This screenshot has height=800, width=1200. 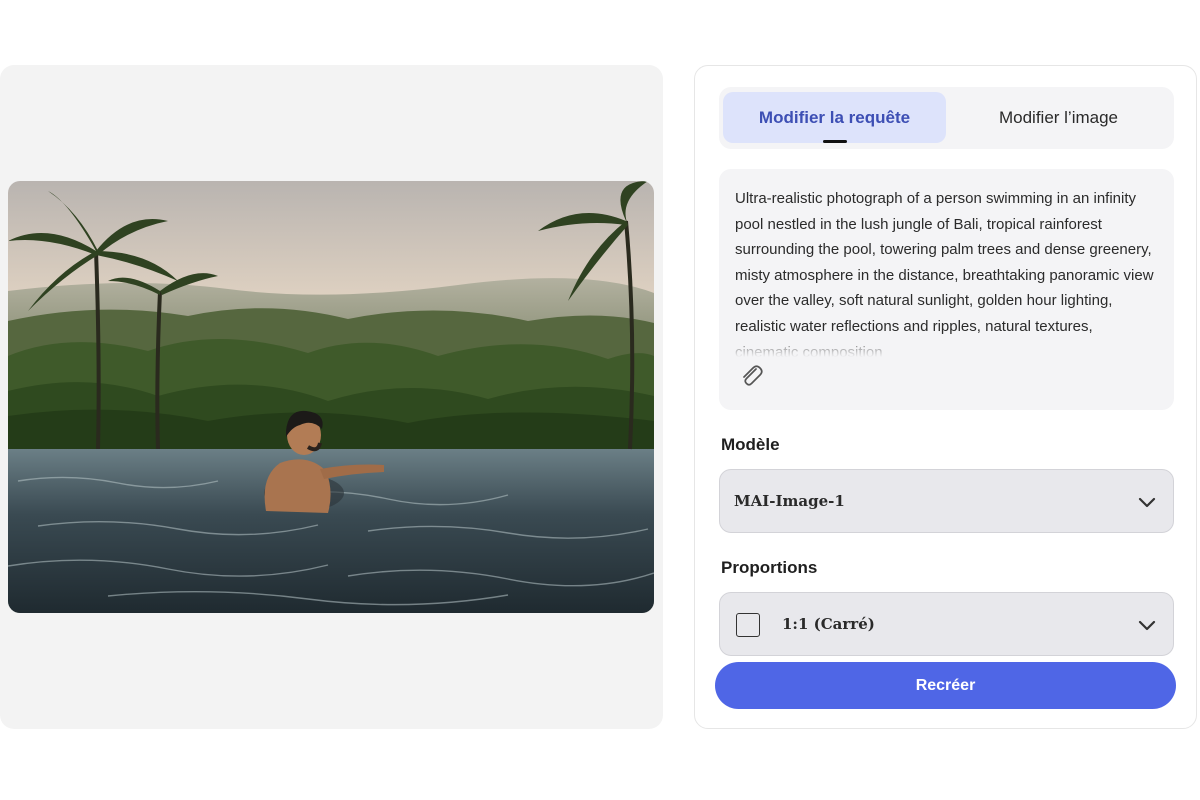 What do you see at coordinates (828, 624) in the screenshot?
I see `aspect-select-value: 1:1 (Carré)` at bounding box center [828, 624].